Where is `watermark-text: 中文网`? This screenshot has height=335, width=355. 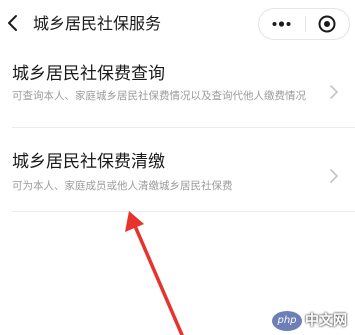
watermark-text: 中文网 is located at coordinates (326, 321).